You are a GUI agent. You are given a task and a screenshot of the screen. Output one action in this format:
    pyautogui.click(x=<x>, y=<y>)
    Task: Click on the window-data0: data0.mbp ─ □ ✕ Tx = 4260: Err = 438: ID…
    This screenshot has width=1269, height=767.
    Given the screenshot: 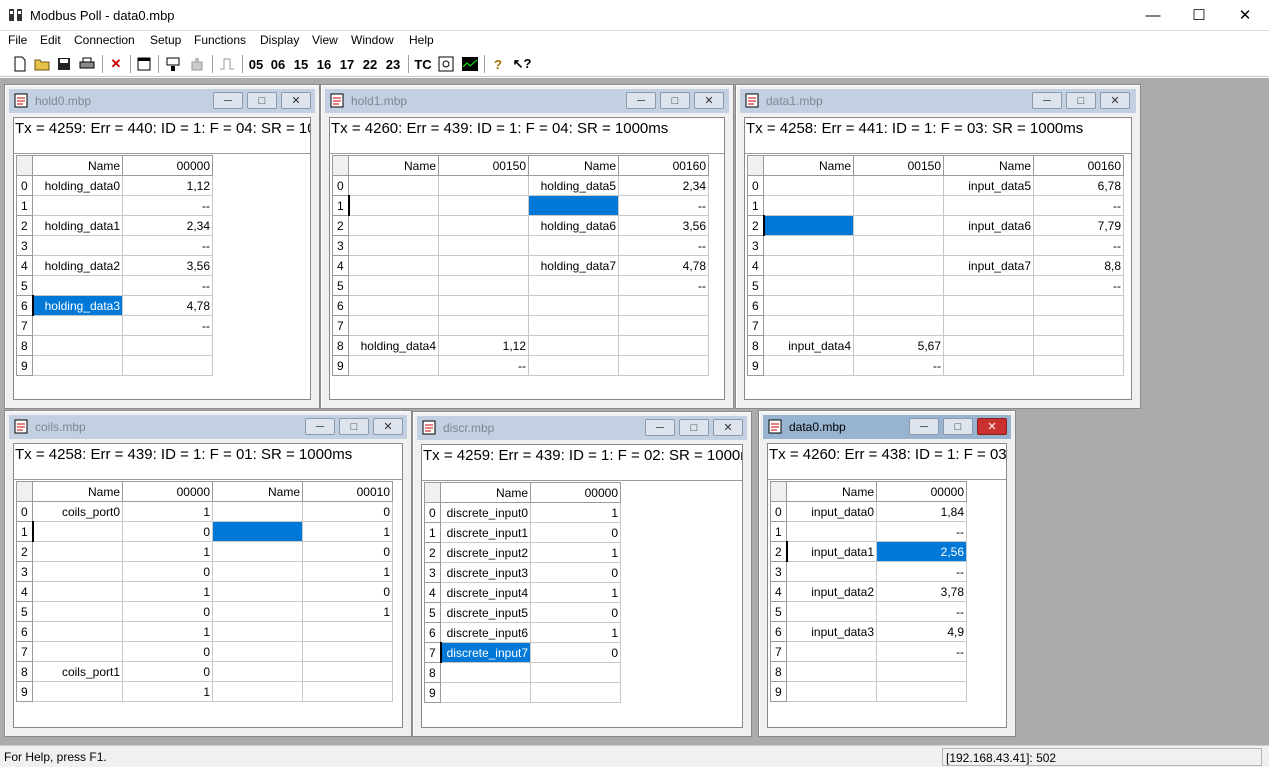 What is the action you would take?
    pyautogui.click(x=887, y=573)
    